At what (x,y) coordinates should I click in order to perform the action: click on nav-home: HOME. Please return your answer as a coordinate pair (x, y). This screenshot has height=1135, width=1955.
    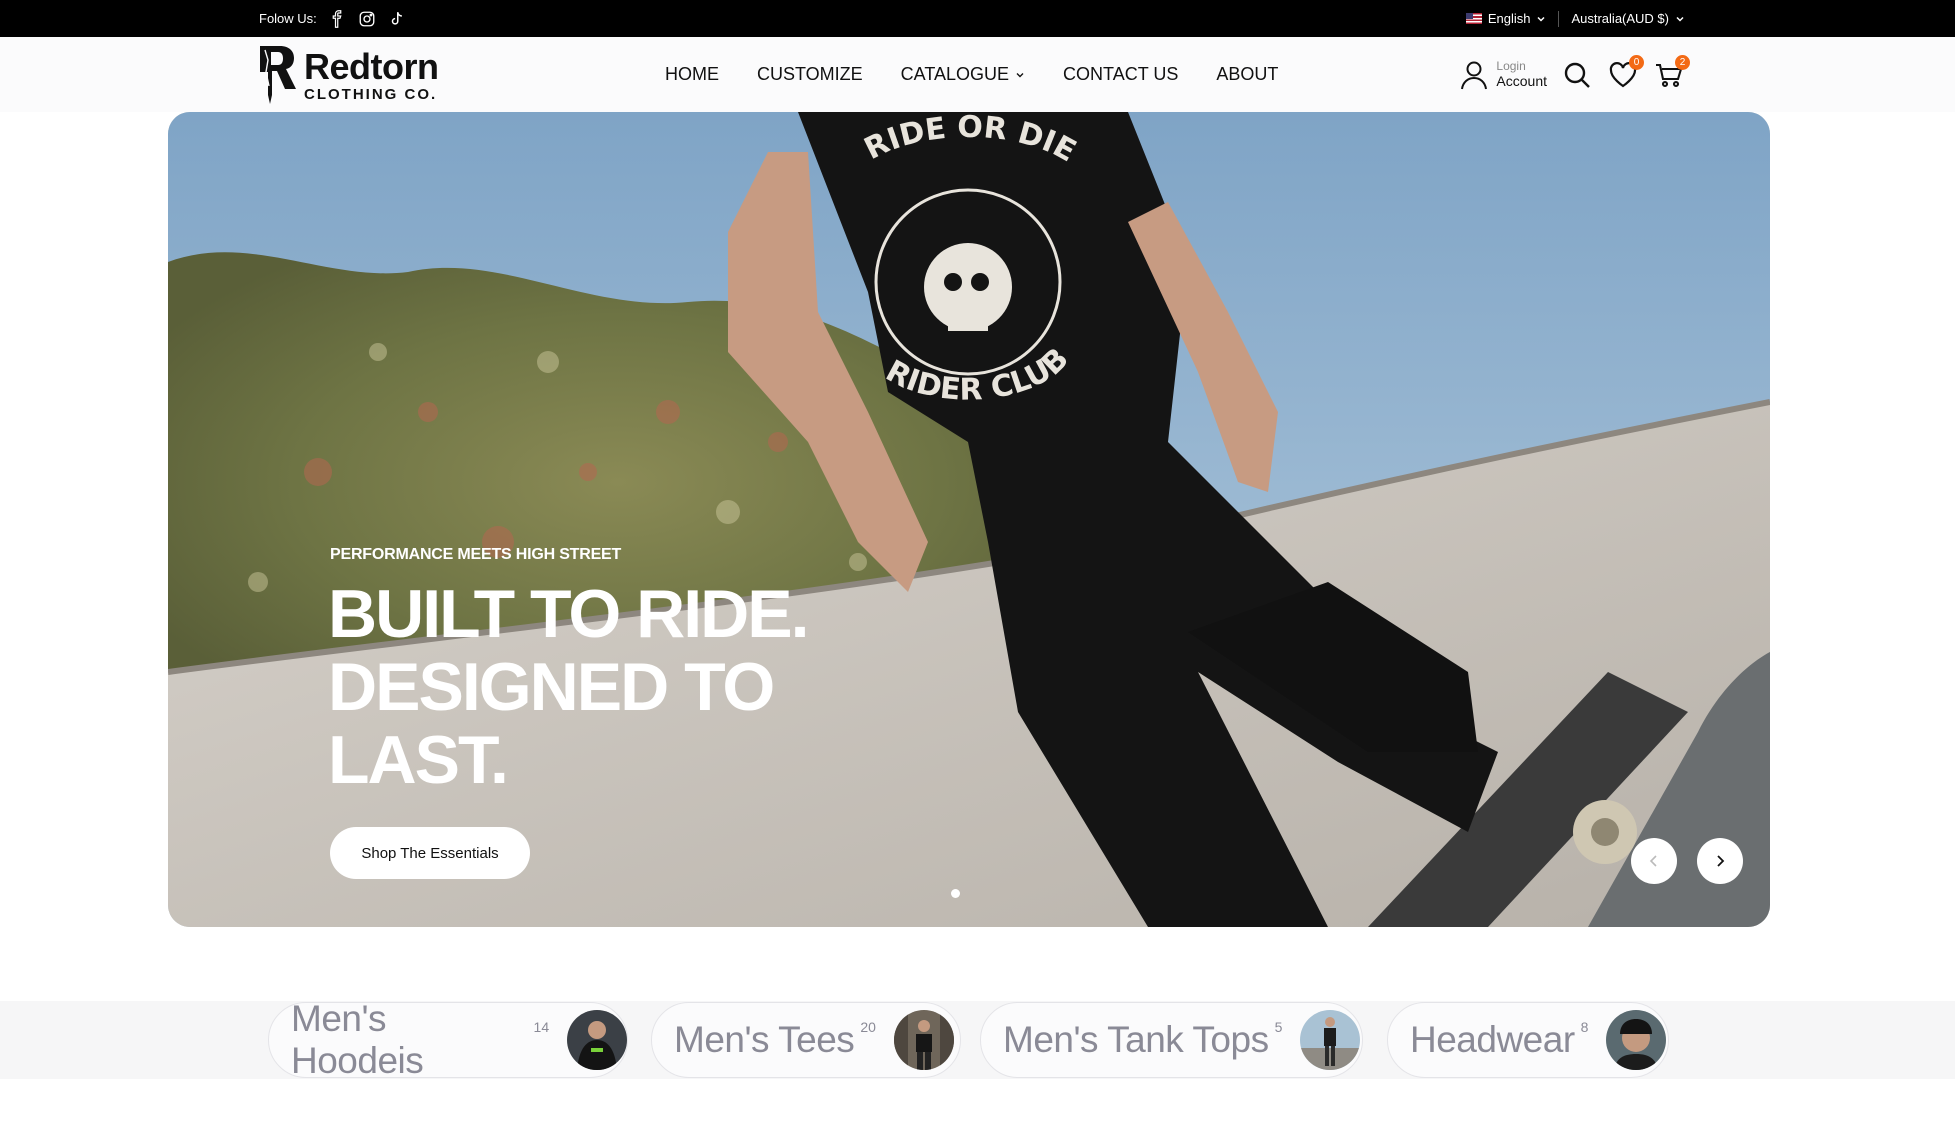
    Looking at the image, I should click on (692, 74).